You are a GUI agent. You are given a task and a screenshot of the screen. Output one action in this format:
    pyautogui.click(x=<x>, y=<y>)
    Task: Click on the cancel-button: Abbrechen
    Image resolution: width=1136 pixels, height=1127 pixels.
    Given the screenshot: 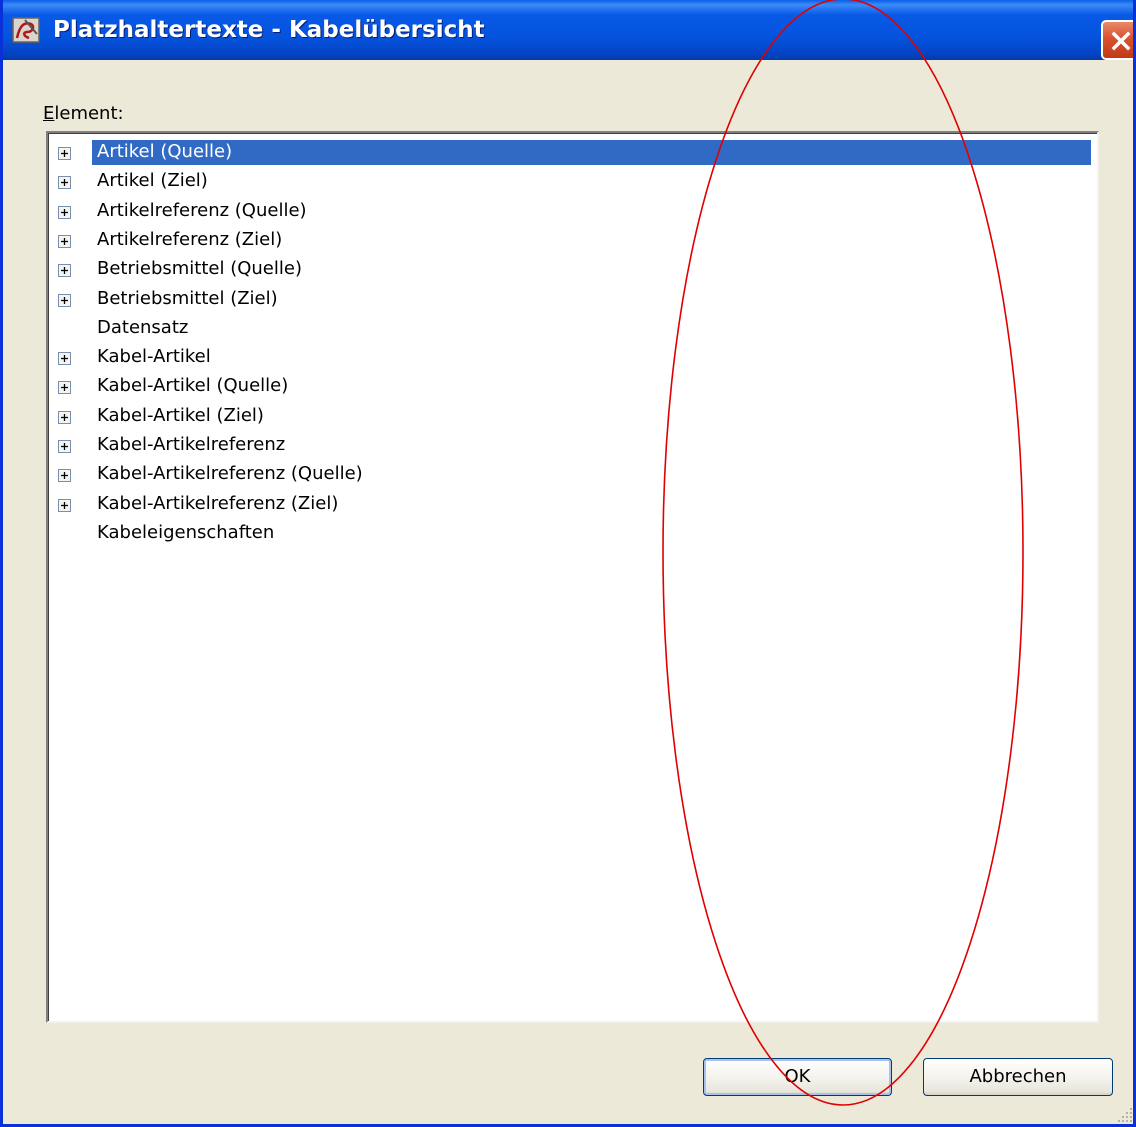 What is the action you would take?
    pyautogui.click(x=1018, y=1077)
    